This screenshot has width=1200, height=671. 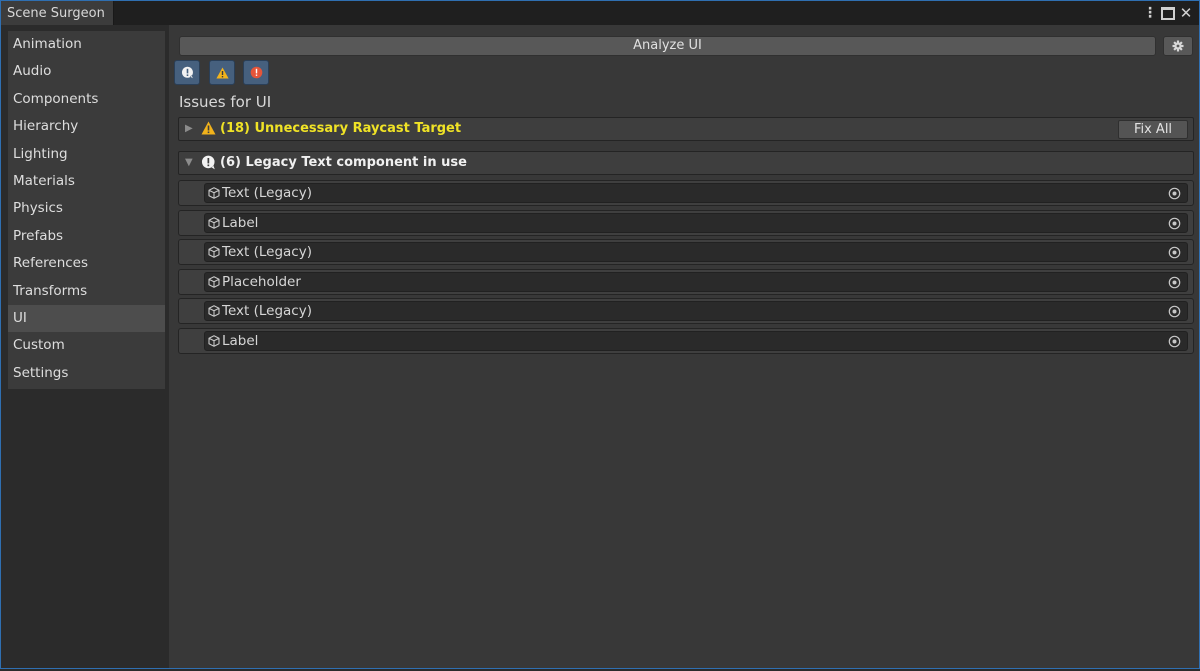 I want to click on warning-filter-toggle, so click(x=222, y=72).